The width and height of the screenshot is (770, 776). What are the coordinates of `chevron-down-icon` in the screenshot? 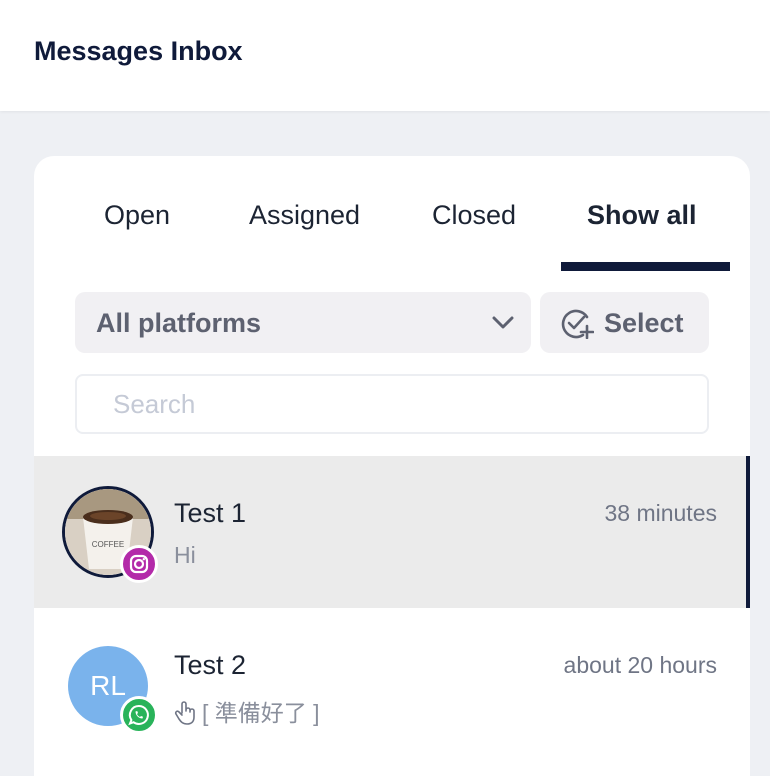 It's located at (503, 322).